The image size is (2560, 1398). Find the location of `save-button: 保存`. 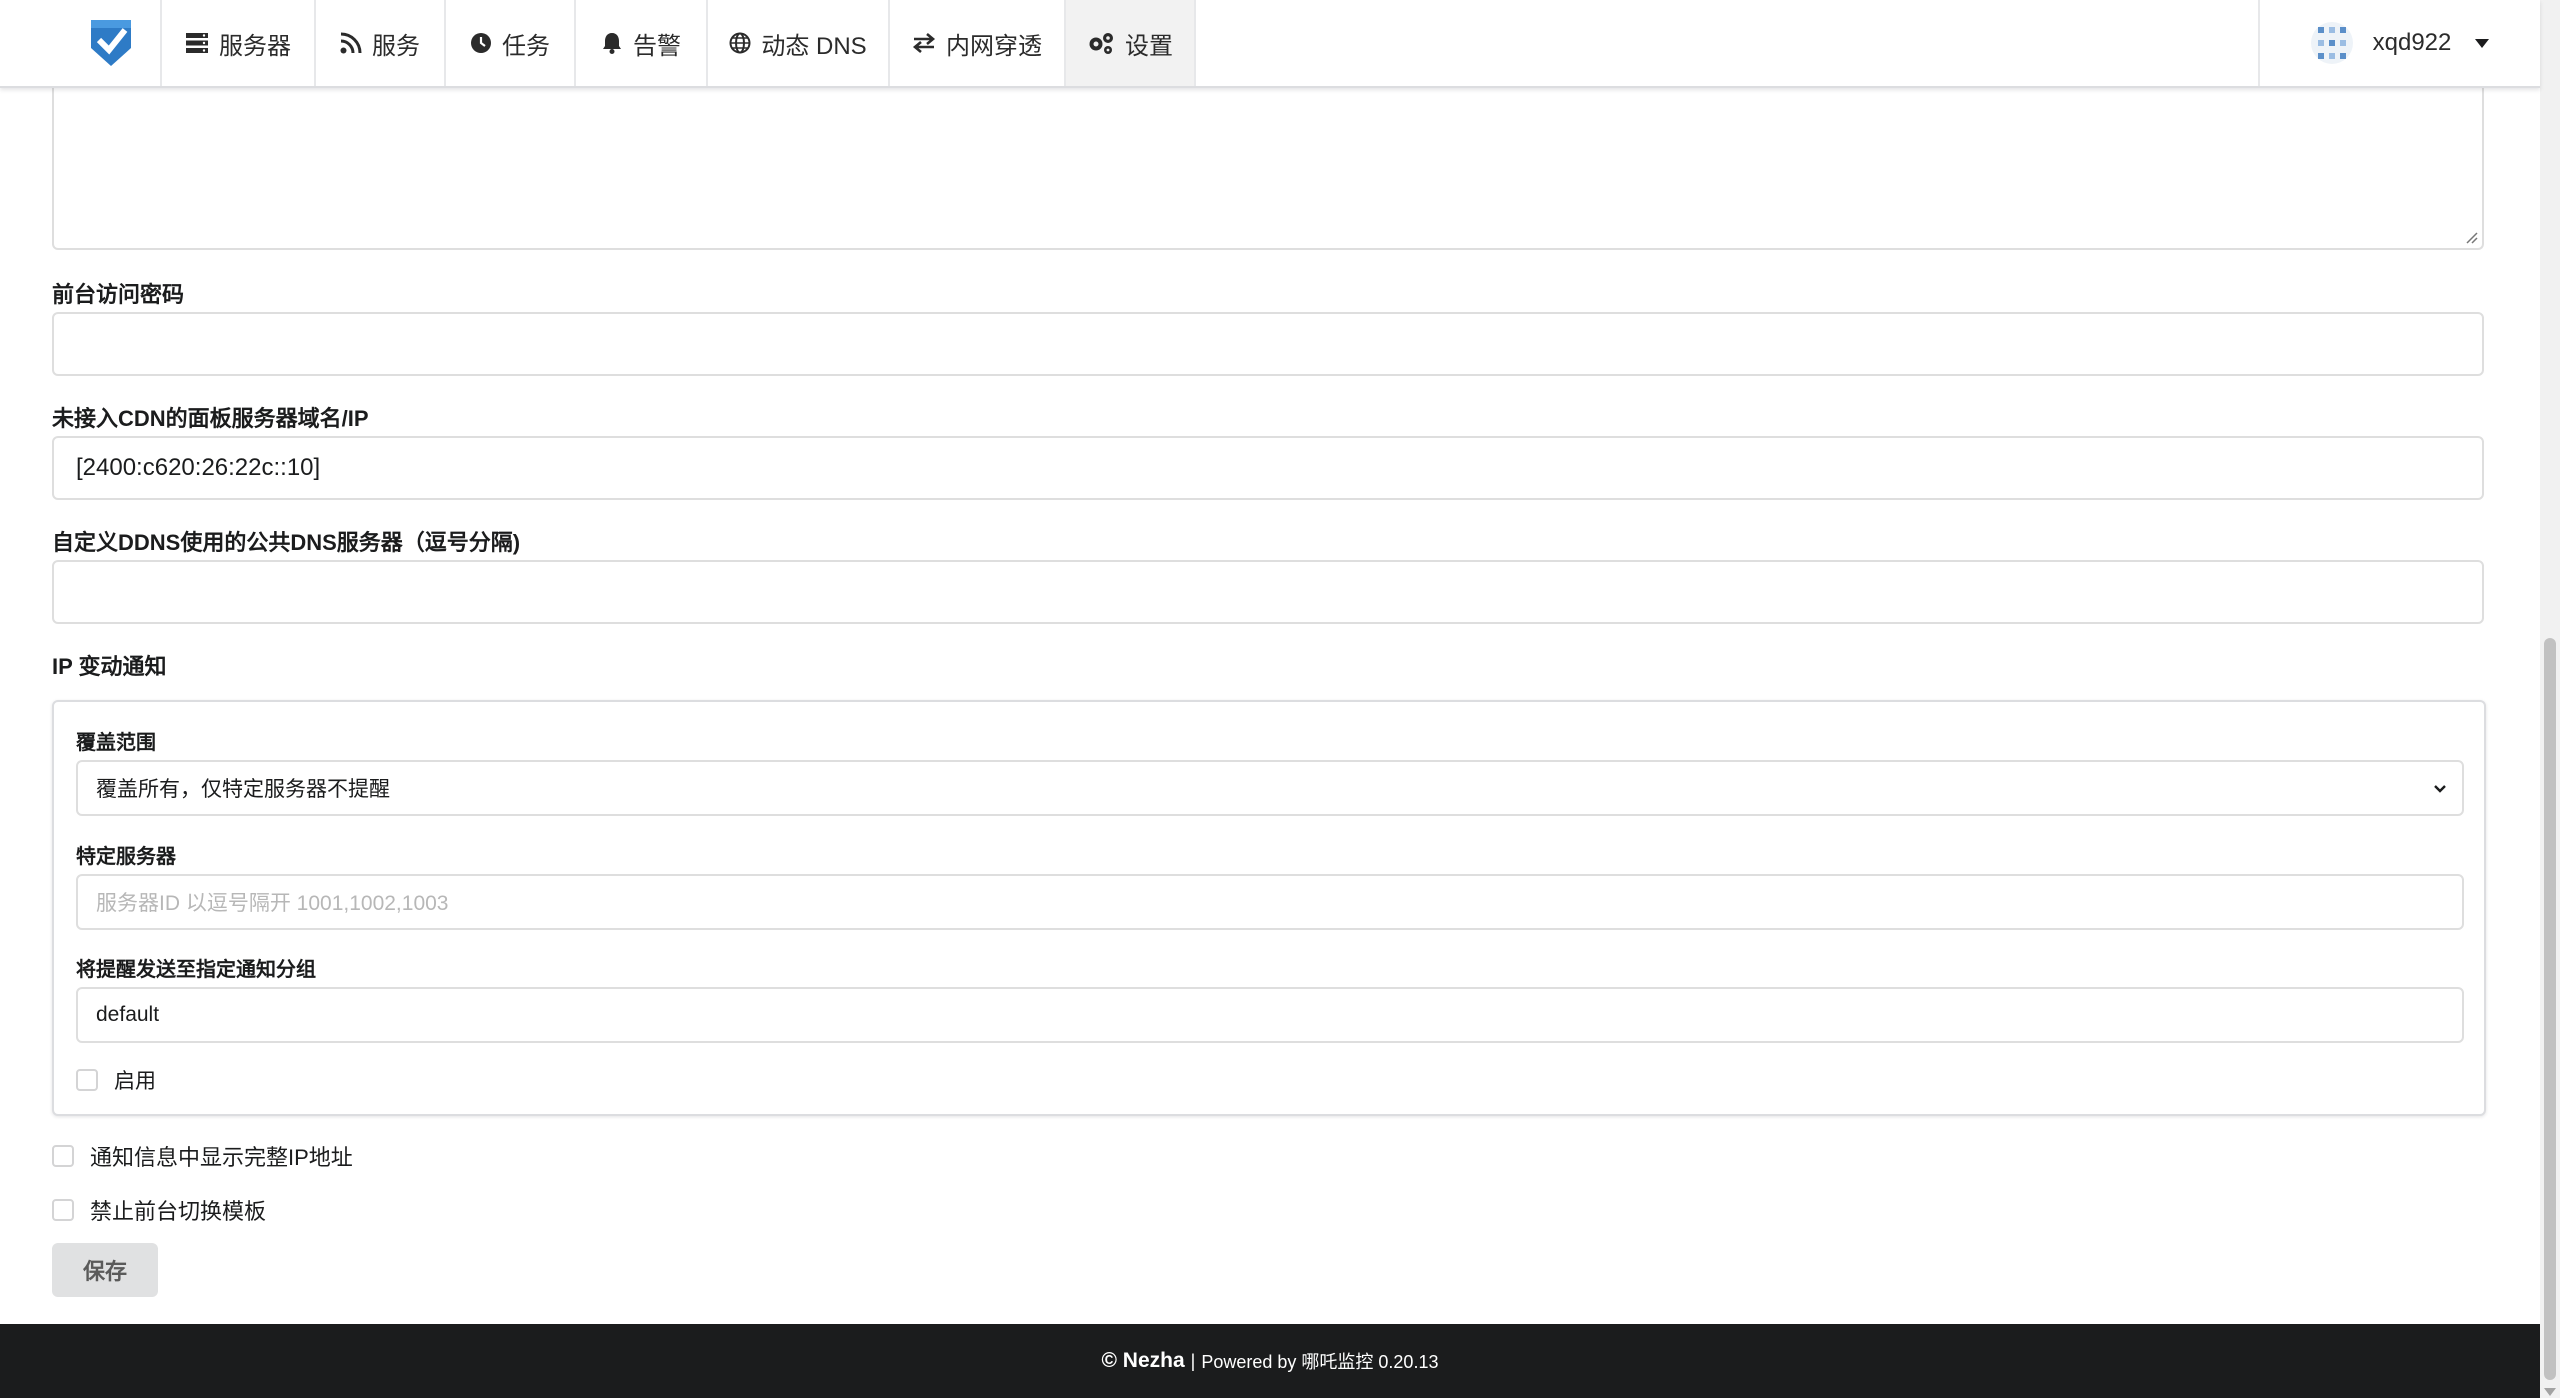

save-button: 保存 is located at coordinates (105, 1270).